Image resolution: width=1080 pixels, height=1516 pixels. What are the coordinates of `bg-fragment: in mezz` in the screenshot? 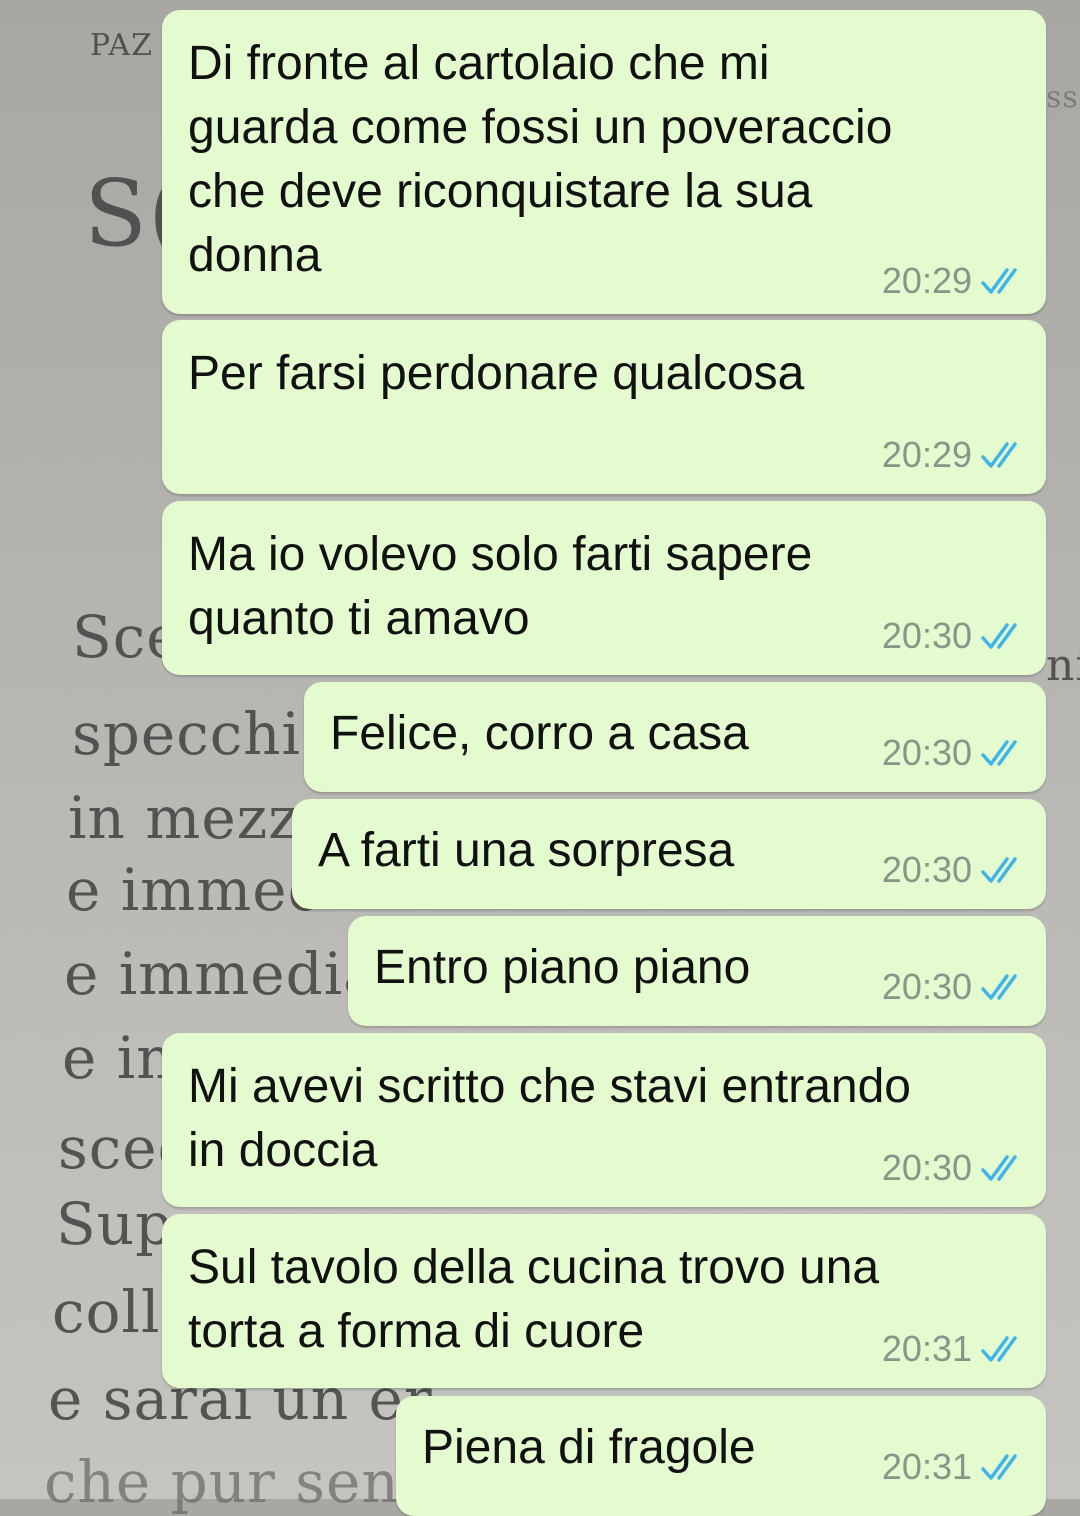 It's located at (184, 818).